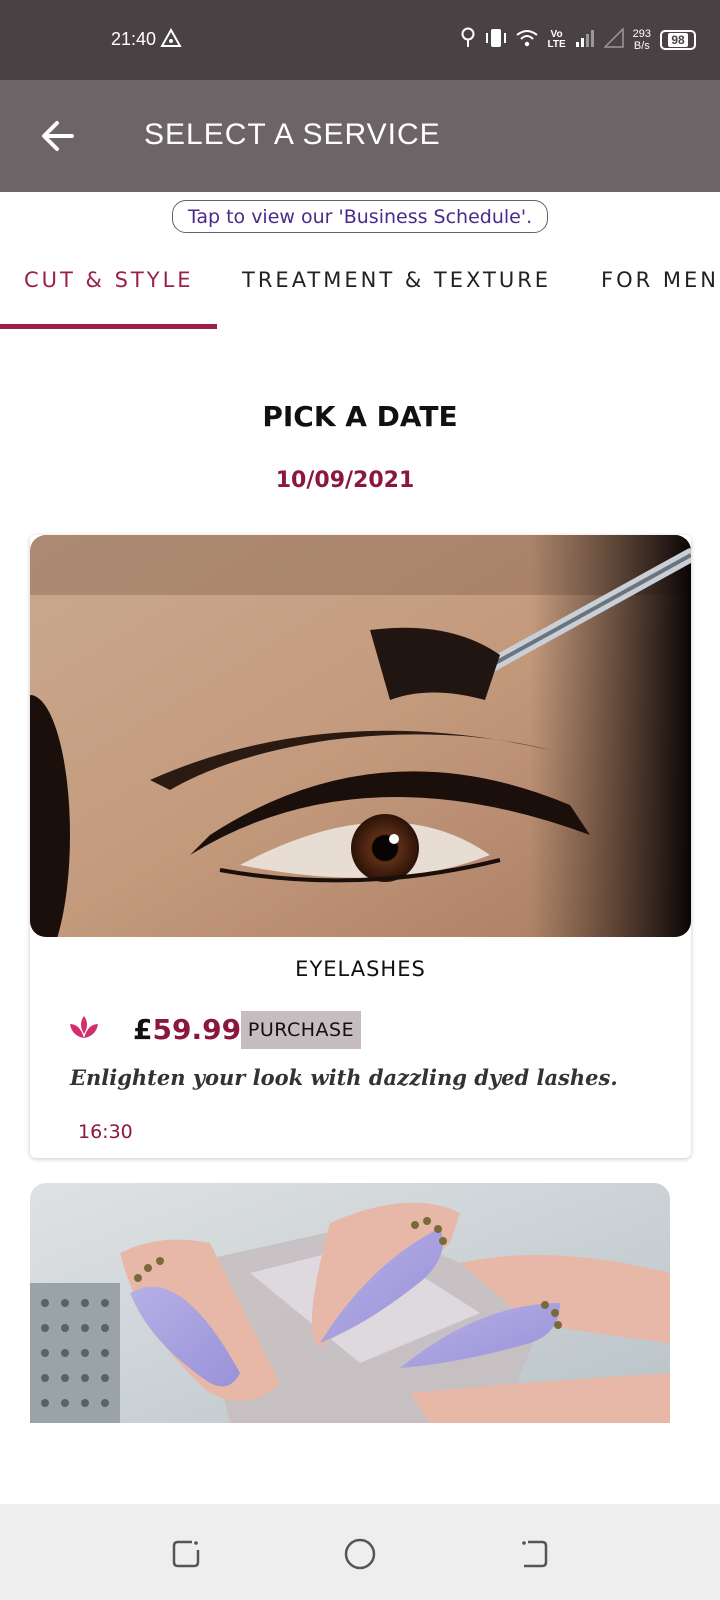  Describe the element at coordinates (360, 969) in the screenshot. I see `service-name: EYELASHES` at that location.